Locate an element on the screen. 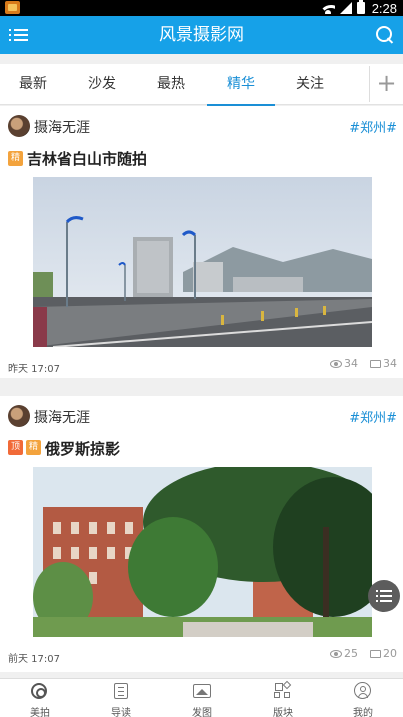 The height and width of the screenshot is (717, 403). nav-item-mine: 我的 is located at coordinates (363, 698).